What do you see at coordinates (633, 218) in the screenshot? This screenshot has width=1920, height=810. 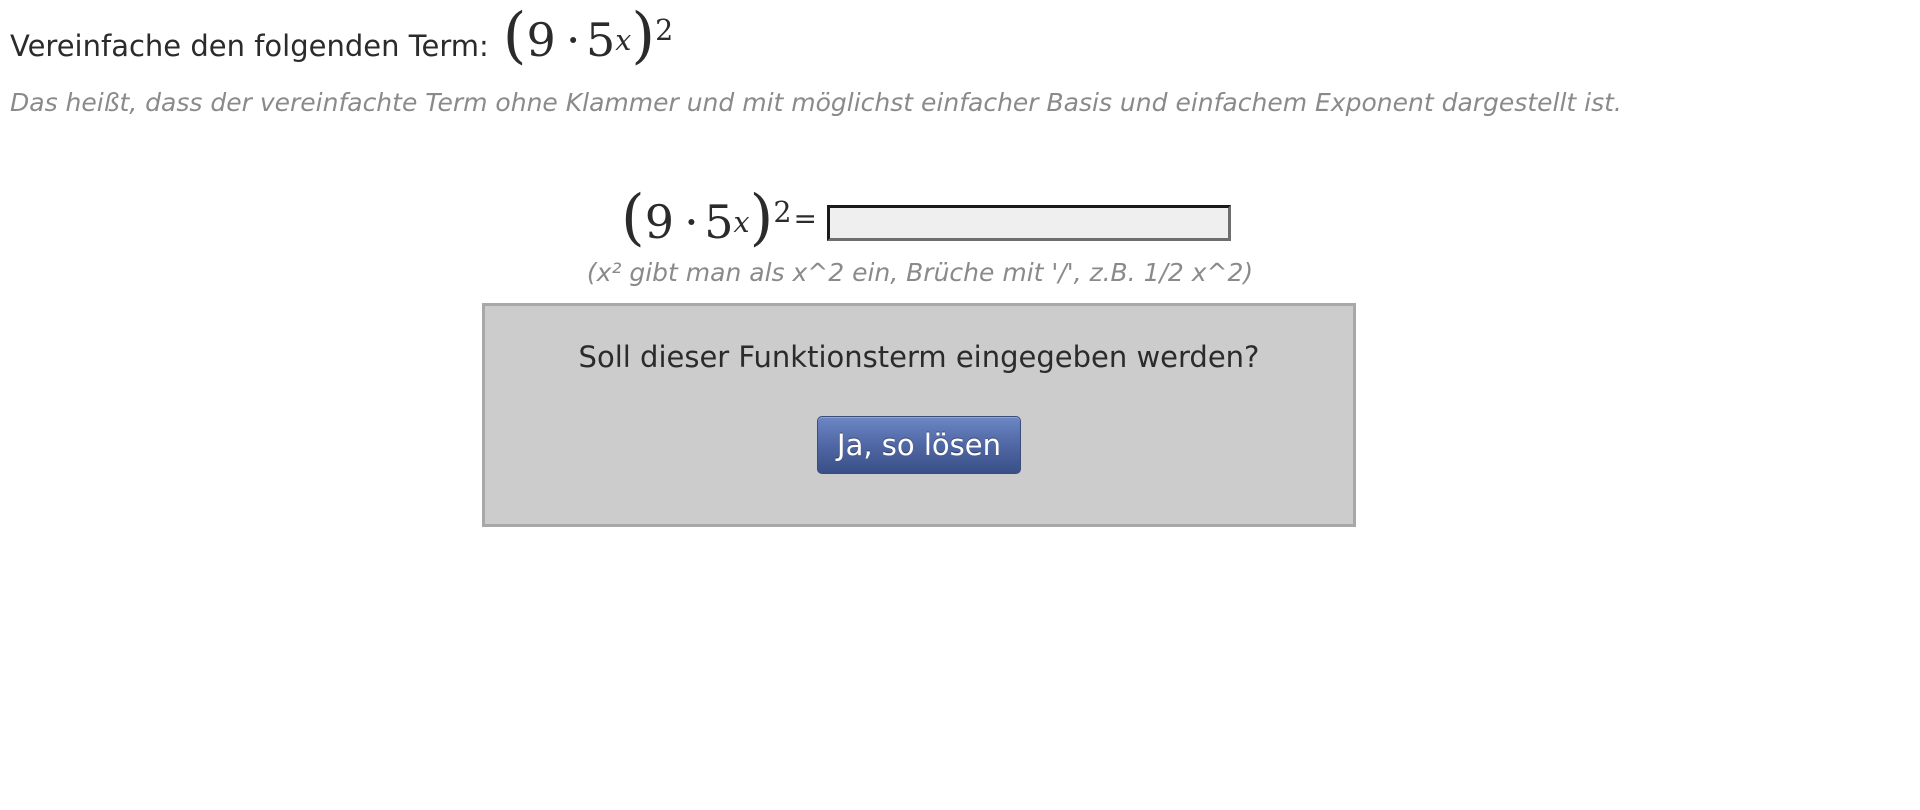 I see `eq-open-paren: (` at bounding box center [633, 218].